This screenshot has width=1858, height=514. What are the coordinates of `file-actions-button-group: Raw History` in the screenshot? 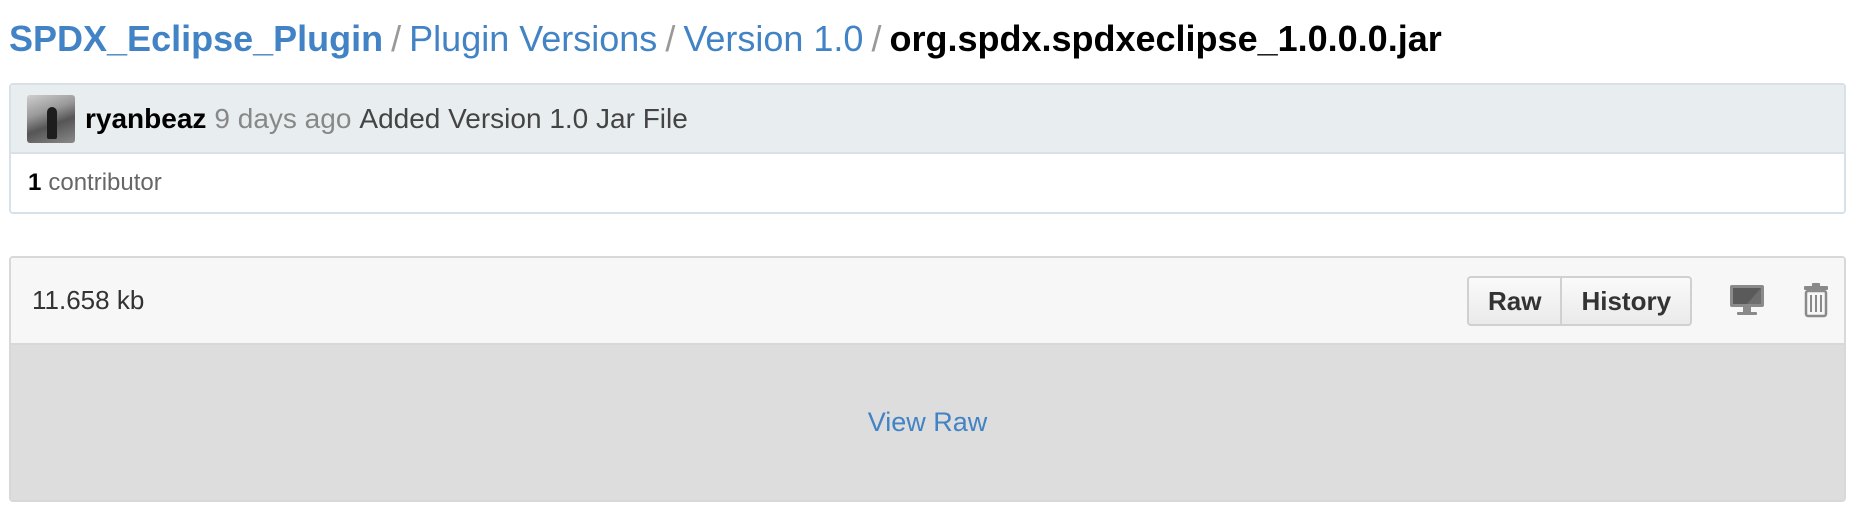 It's located at (1580, 301).